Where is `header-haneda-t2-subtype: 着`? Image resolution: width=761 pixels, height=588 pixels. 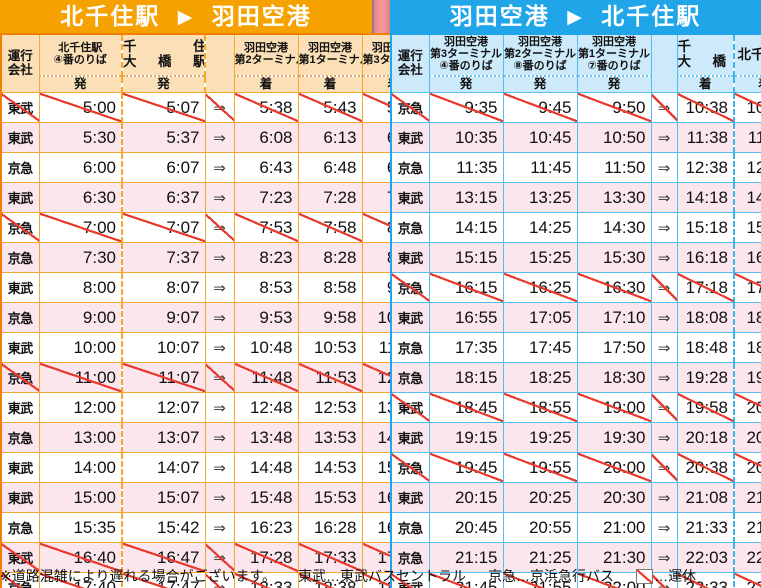
header-haneda-t2-subtype: 着 is located at coordinates (266, 84).